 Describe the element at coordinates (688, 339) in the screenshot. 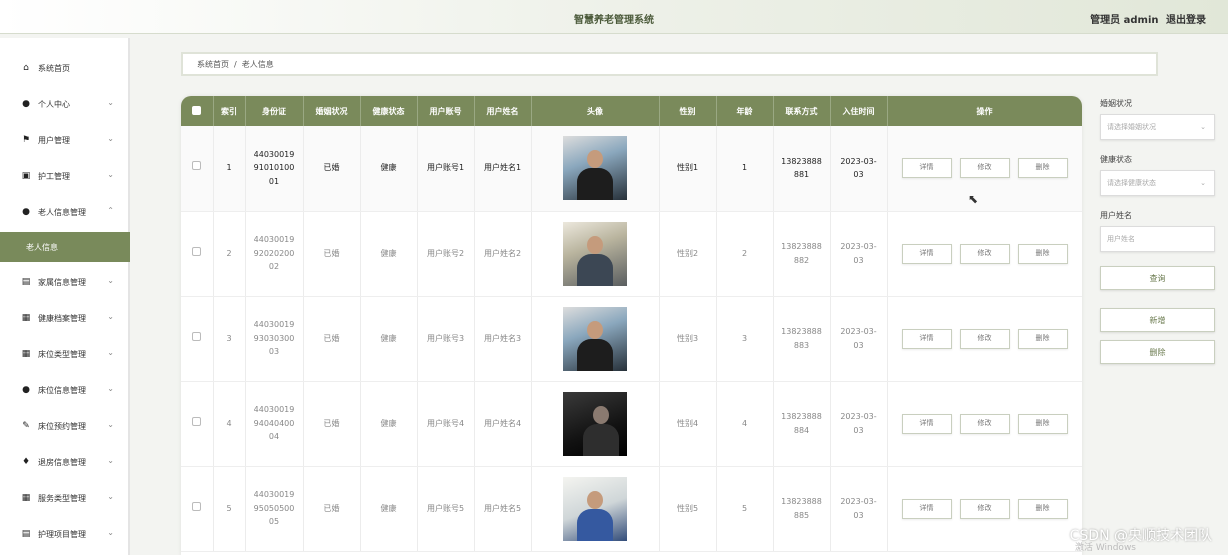

I see `gender-cell: 性别3` at that location.